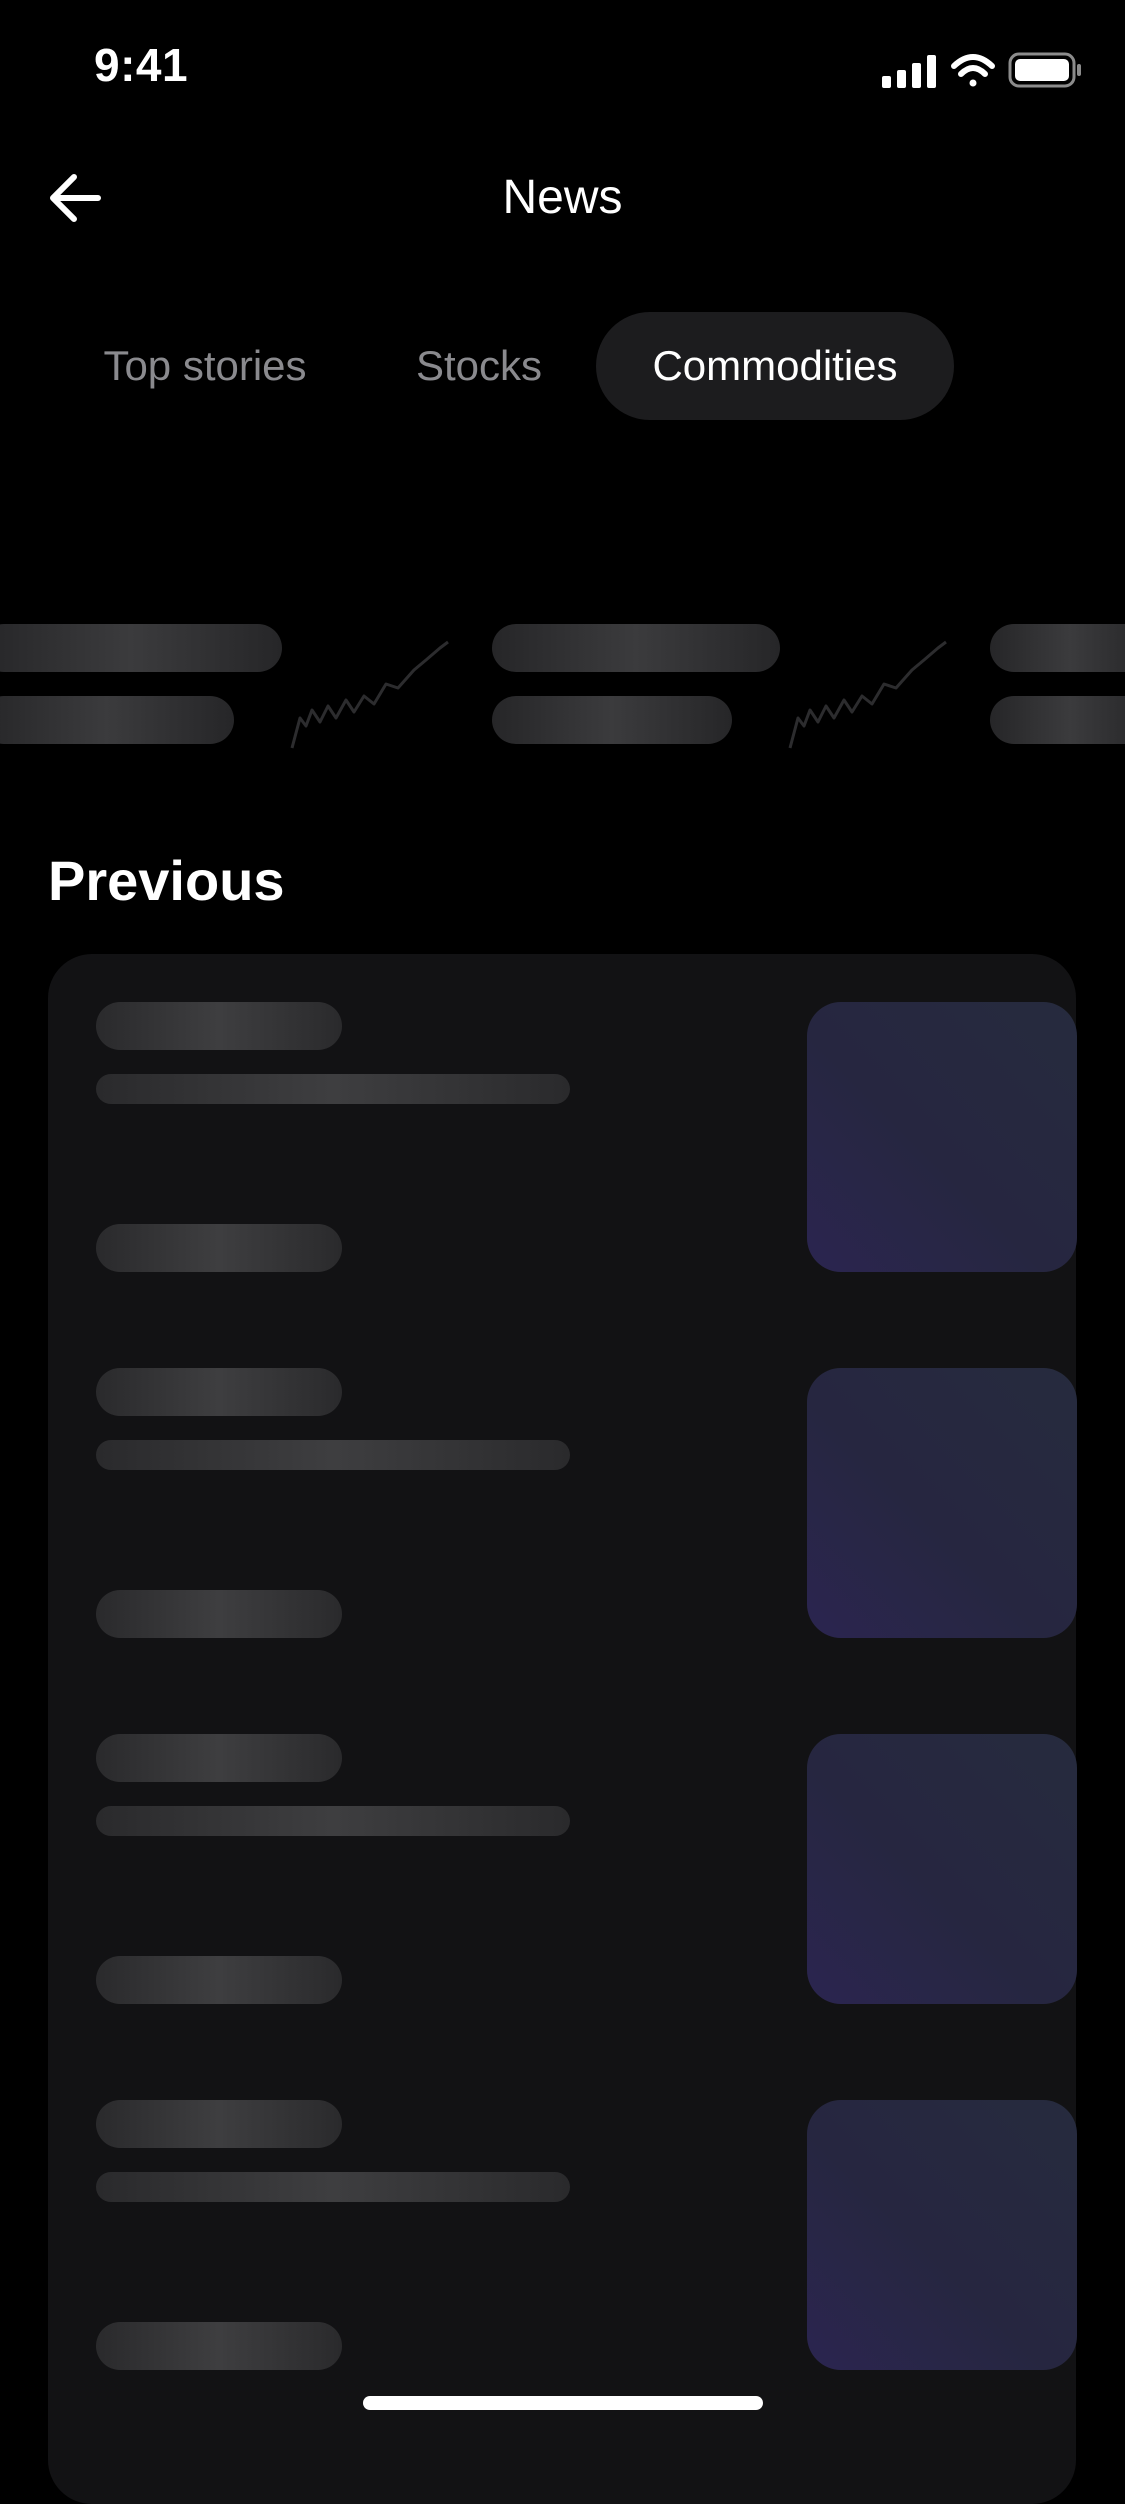  Describe the element at coordinates (479, 366) in the screenshot. I see `tab-stocks: Stocks` at that location.